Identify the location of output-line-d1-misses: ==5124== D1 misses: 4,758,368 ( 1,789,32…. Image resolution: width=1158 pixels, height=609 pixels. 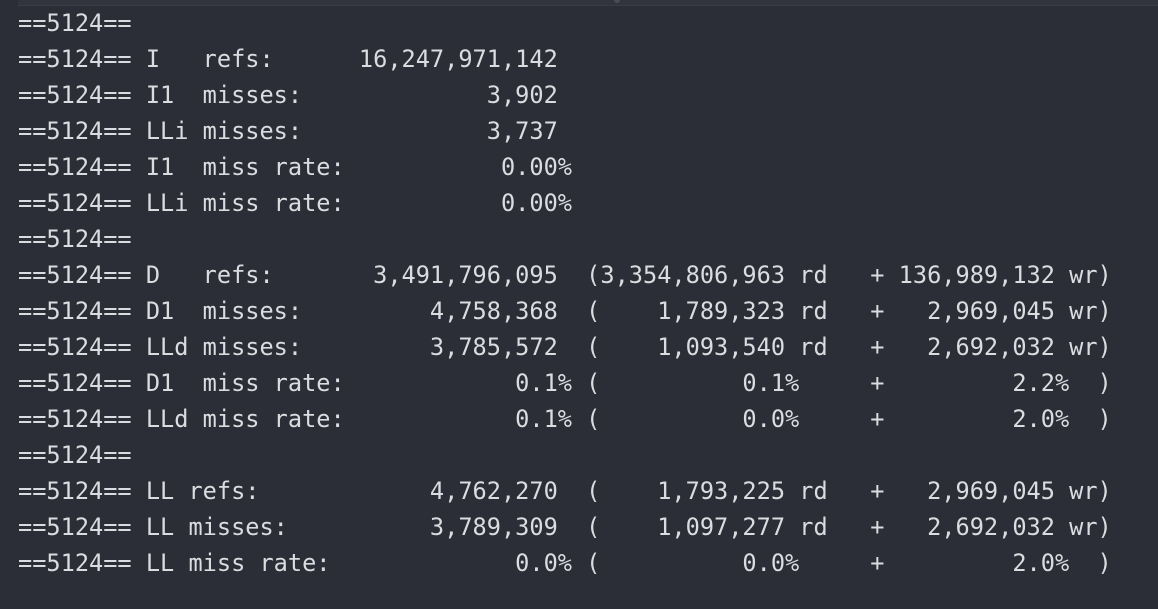
(565, 311).